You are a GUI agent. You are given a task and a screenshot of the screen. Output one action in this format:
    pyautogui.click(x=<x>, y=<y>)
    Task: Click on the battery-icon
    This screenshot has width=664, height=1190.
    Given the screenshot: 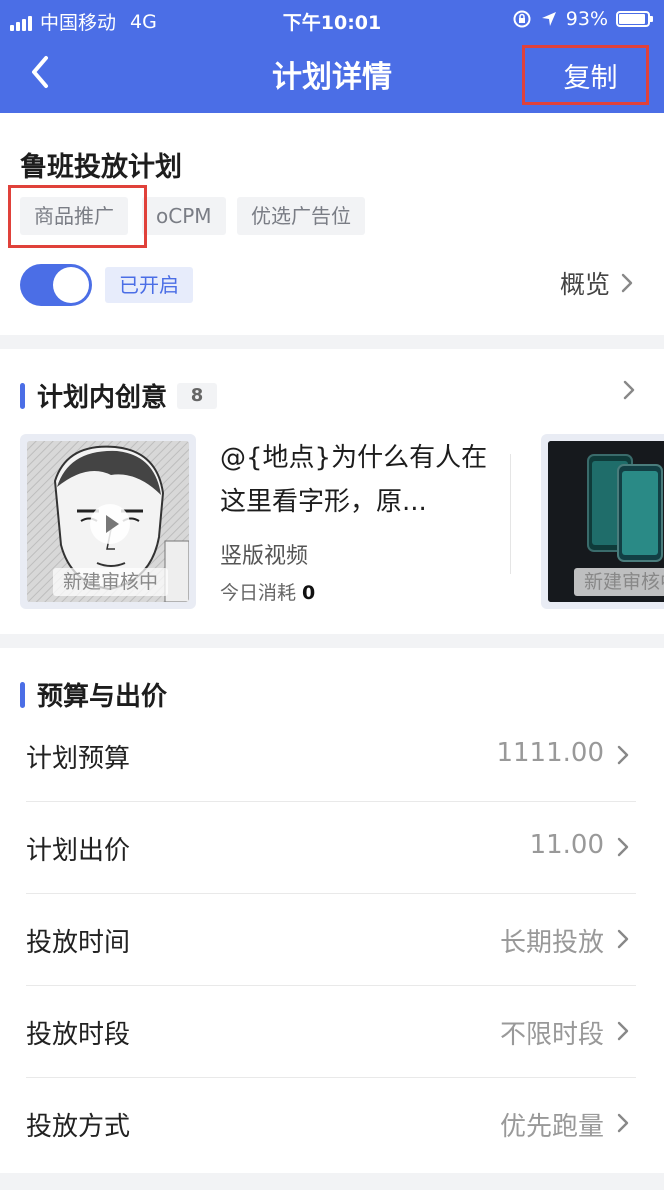 What is the action you would take?
    pyautogui.click(x=634, y=19)
    